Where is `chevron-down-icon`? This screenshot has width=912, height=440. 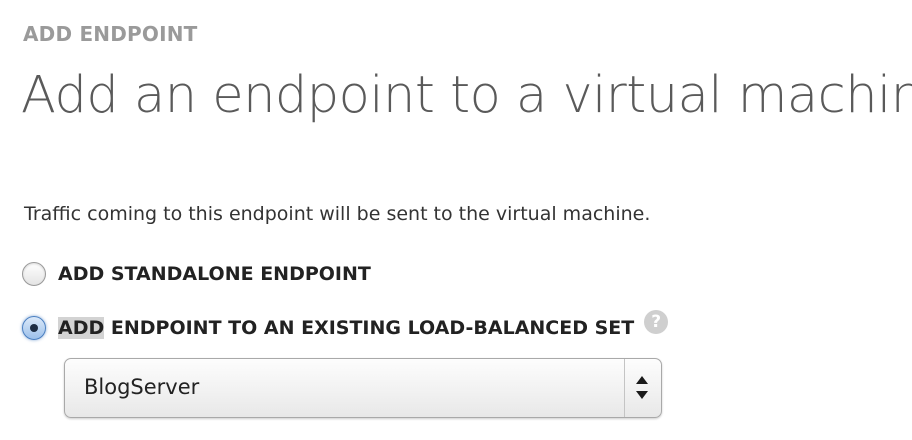 chevron-down-icon is located at coordinates (642, 395).